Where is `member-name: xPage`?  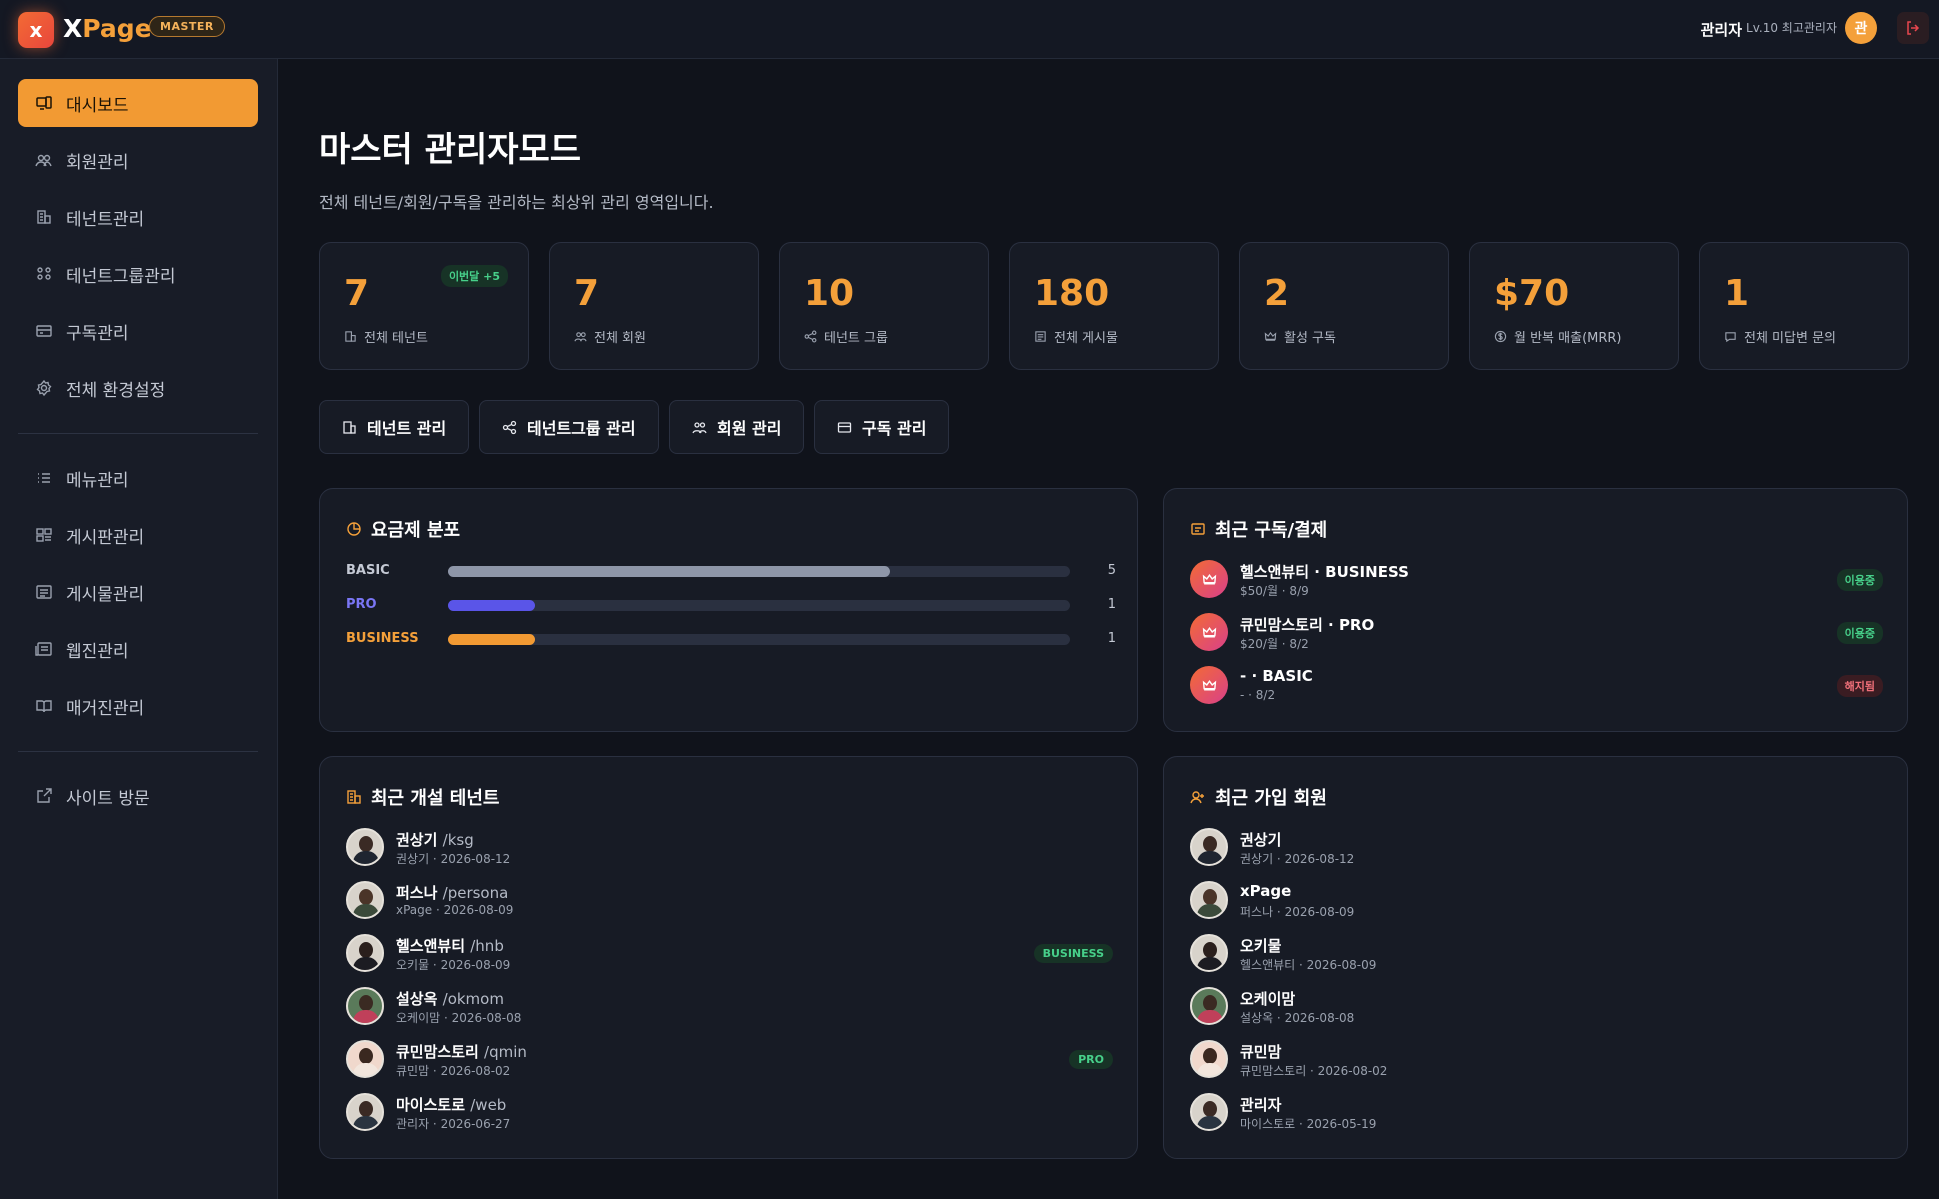
member-name: xPage is located at coordinates (1266, 891).